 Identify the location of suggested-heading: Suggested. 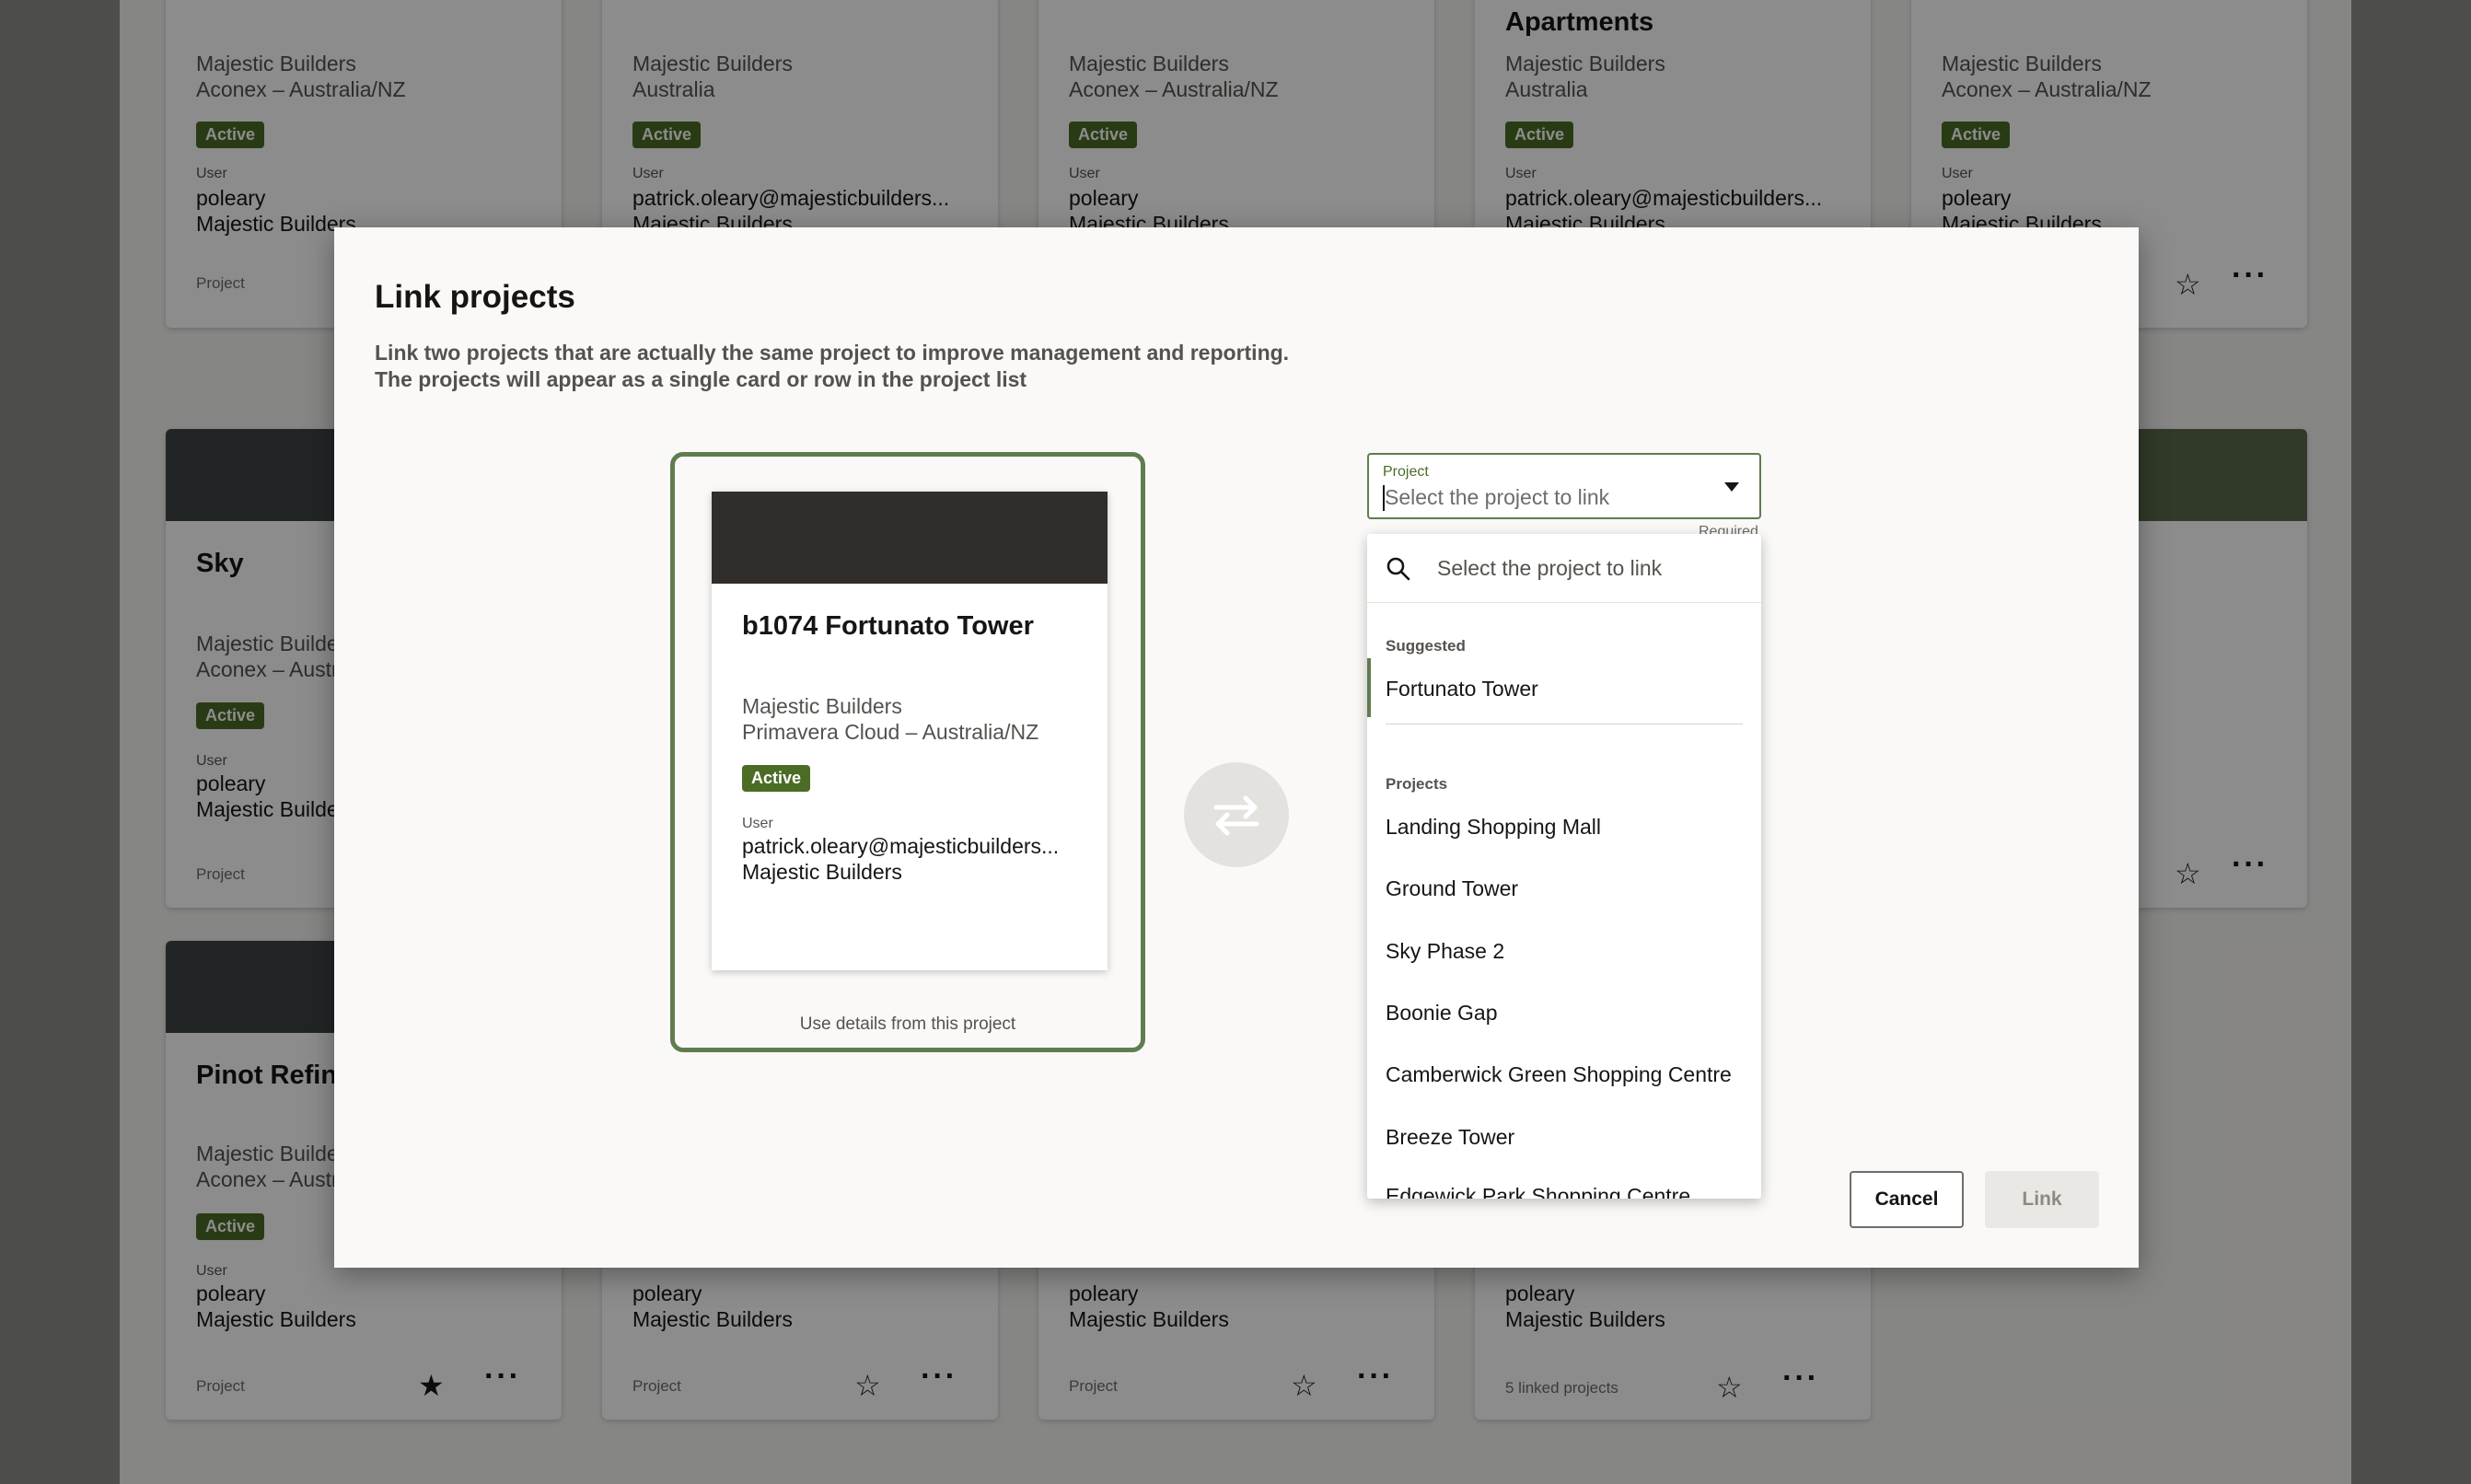
(1426, 646).